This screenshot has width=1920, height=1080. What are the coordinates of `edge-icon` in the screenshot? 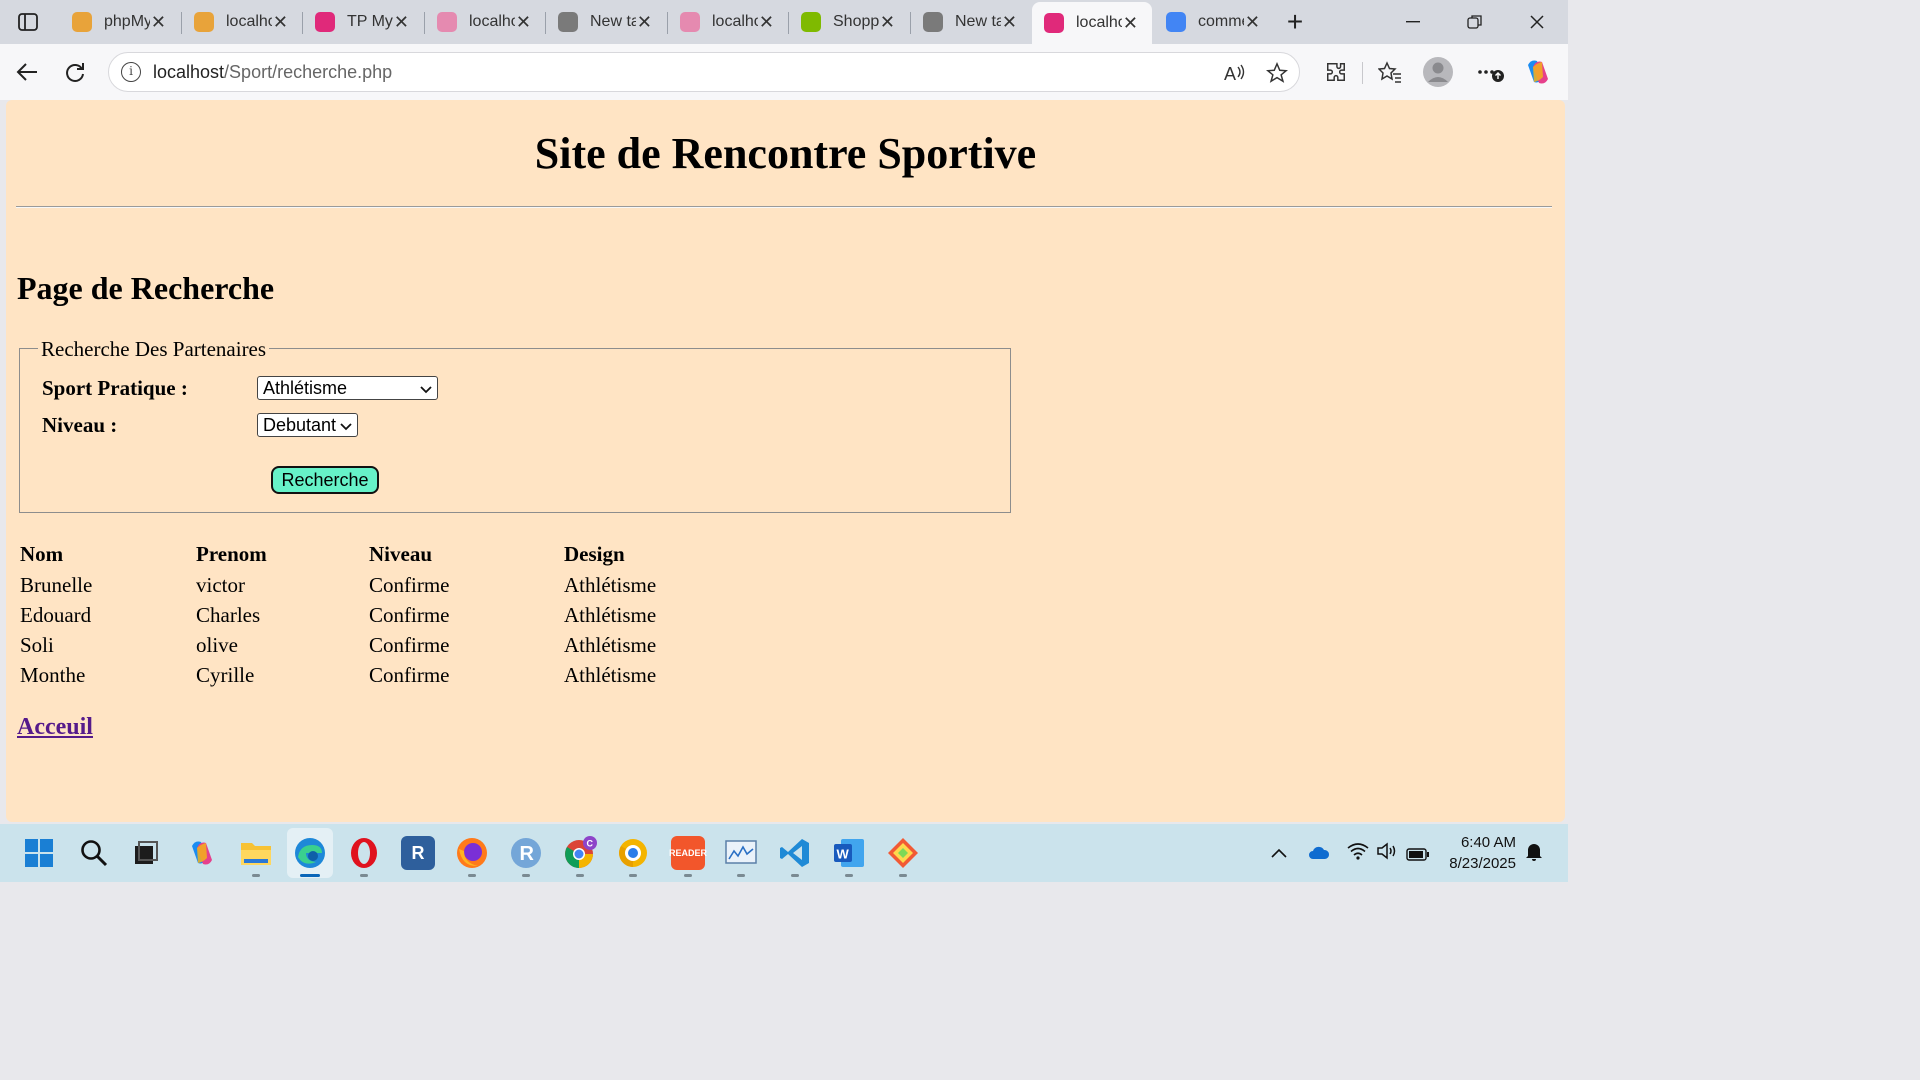 It's located at (310, 853).